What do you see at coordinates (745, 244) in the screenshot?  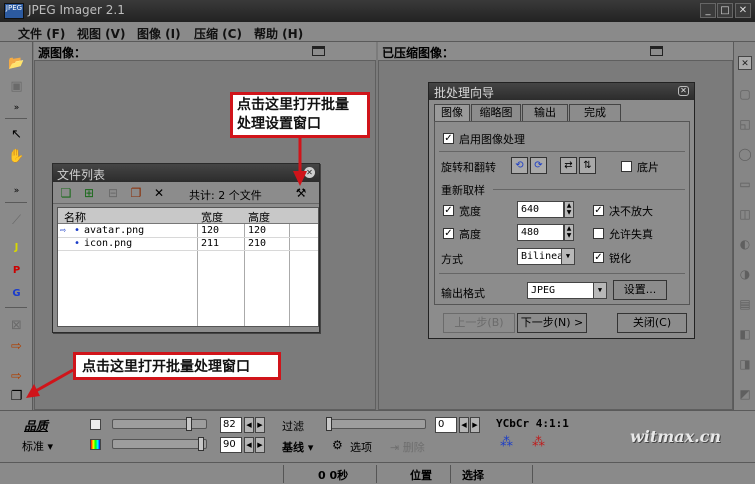 I see `tool-icon-6: ◐` at bounding box center [745, 244].